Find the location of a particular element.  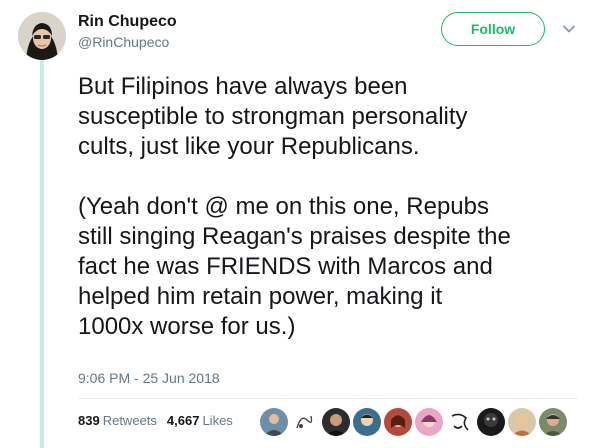

likes-label: Likes is located at coordinates (217, 420).